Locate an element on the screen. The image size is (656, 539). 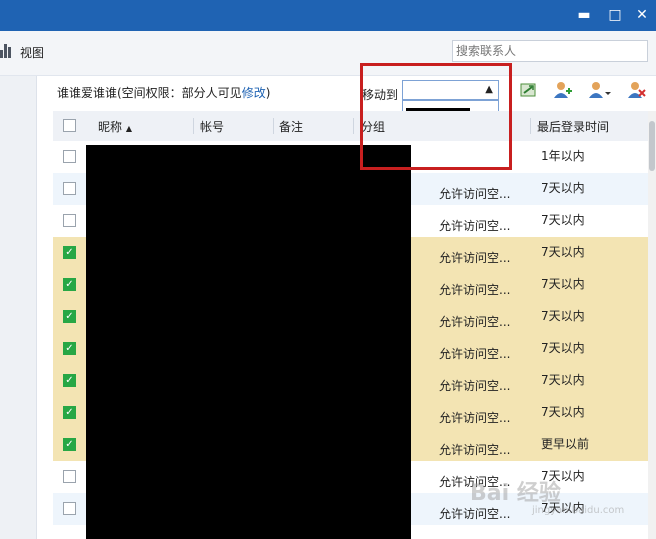
column-header-last-login: 最后登录时间 is located at coordinates (573, 126).